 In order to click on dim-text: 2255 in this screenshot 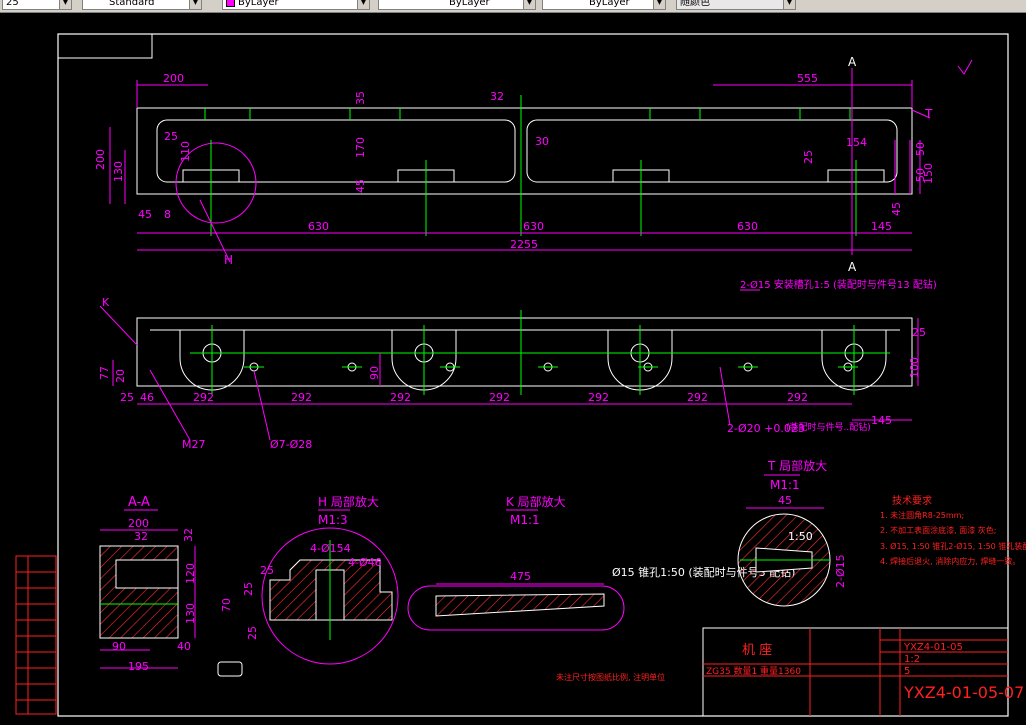, I will do `click(524, 244)`.